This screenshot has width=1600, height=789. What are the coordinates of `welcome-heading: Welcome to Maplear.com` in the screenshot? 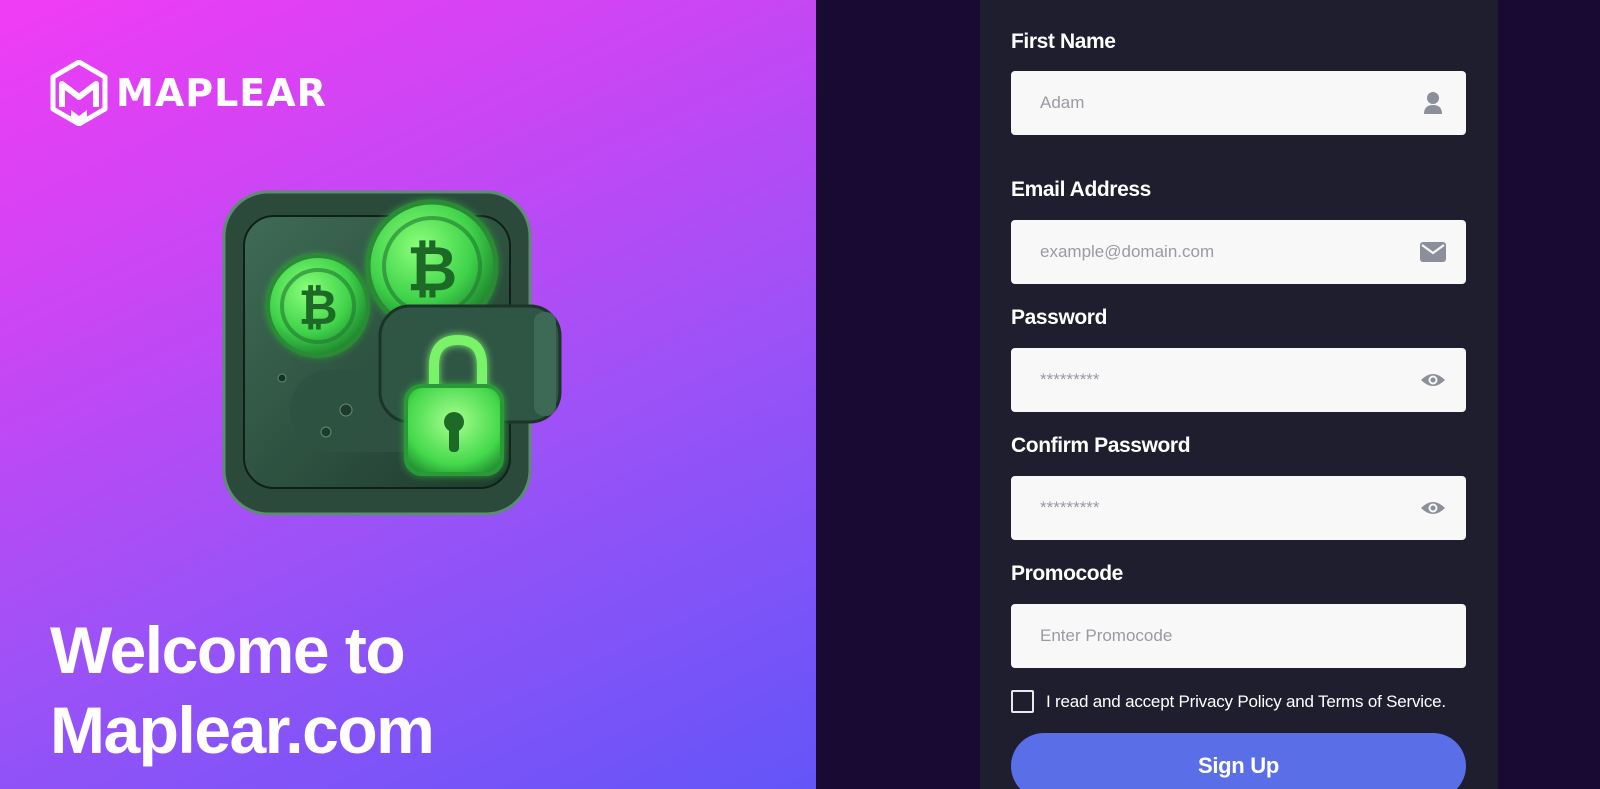 It's located at (242, 690).